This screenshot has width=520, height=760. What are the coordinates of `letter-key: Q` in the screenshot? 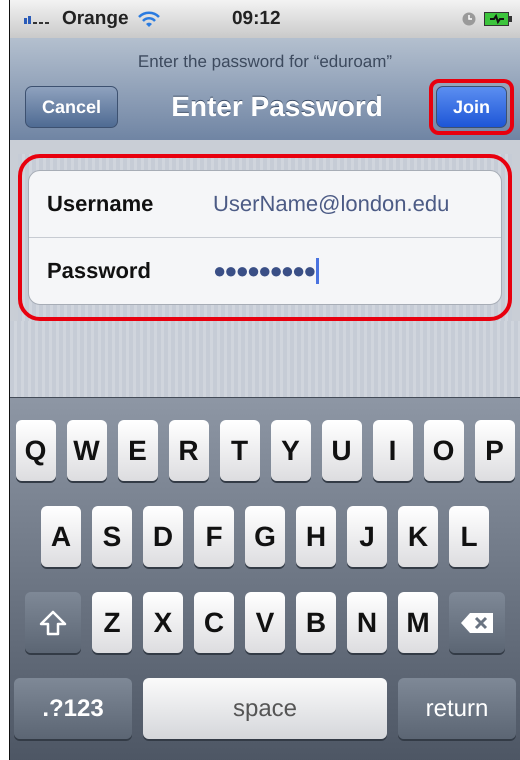 It's located at (36, 450).